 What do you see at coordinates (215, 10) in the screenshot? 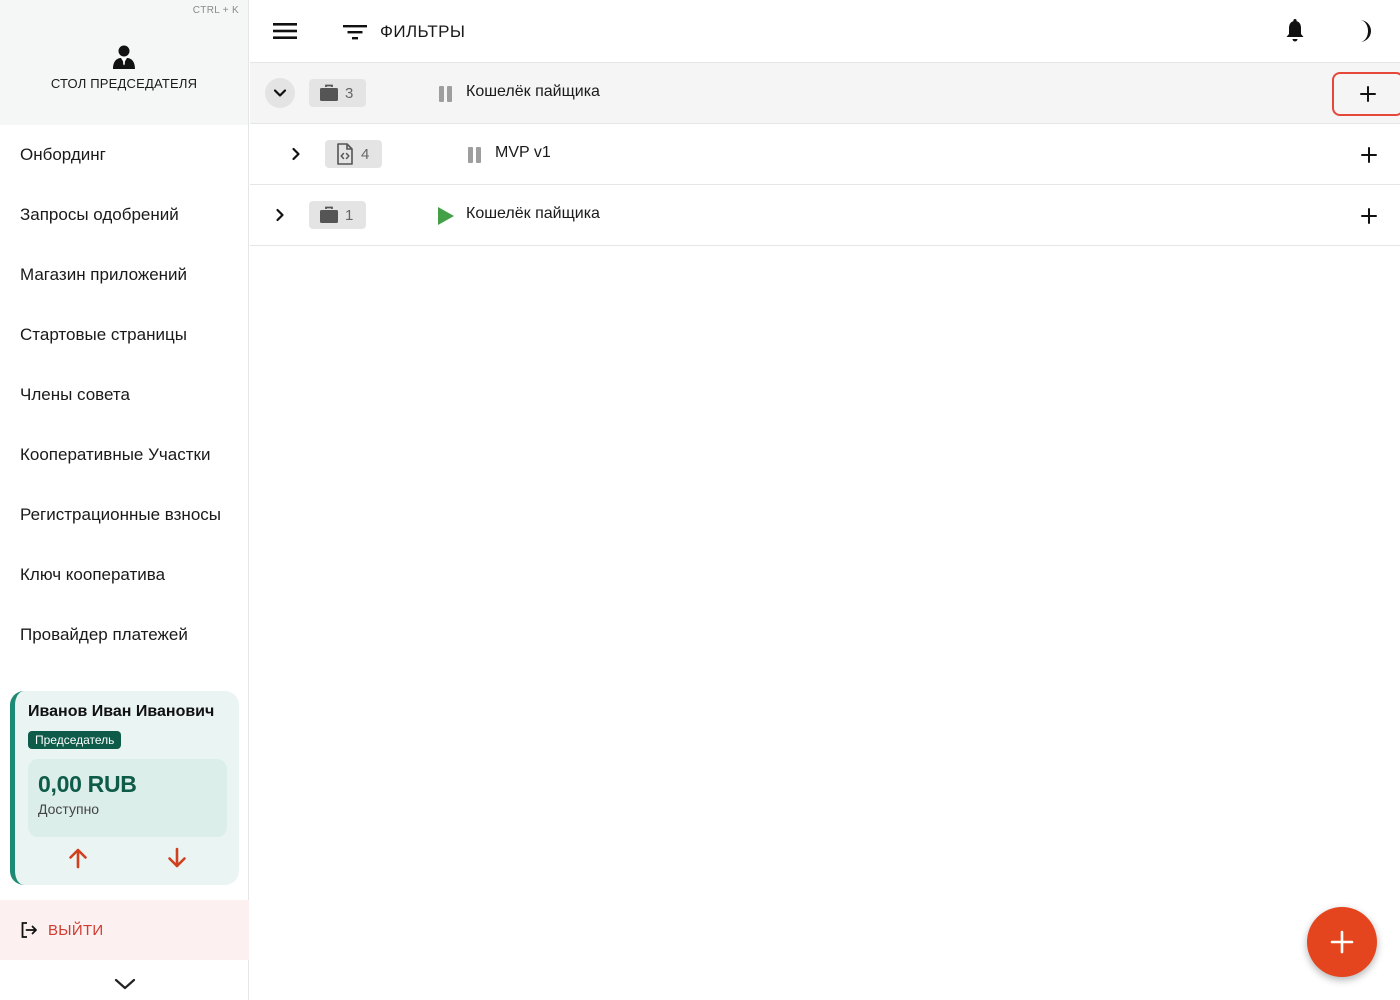
I see `hotkey-hint: CTRL + K` at bounding box center [215, 10].